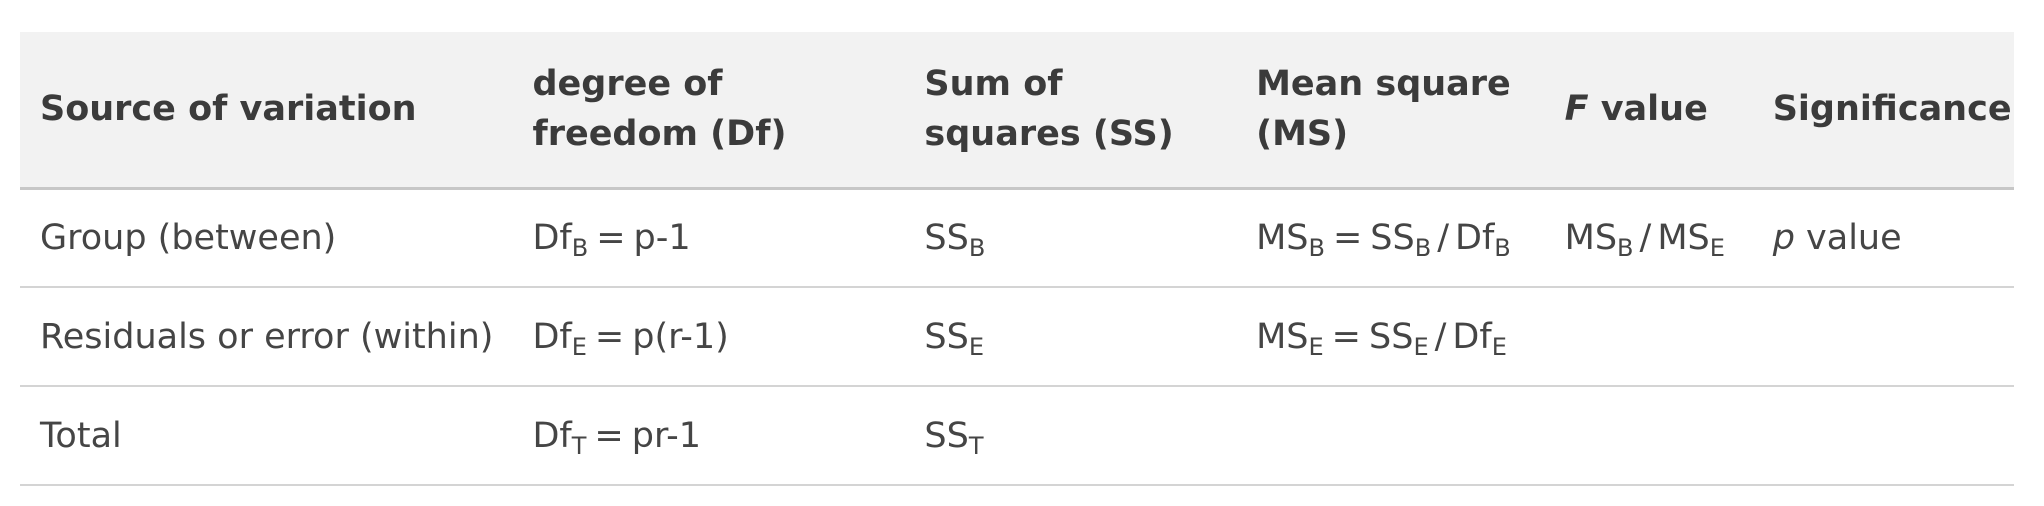 Image resolution: width=2044 pixels, height=506 pixels. Describe the element at coordinates (1625, 247) in the screenshot. I see `f-numerator-subscript: B` at that location.